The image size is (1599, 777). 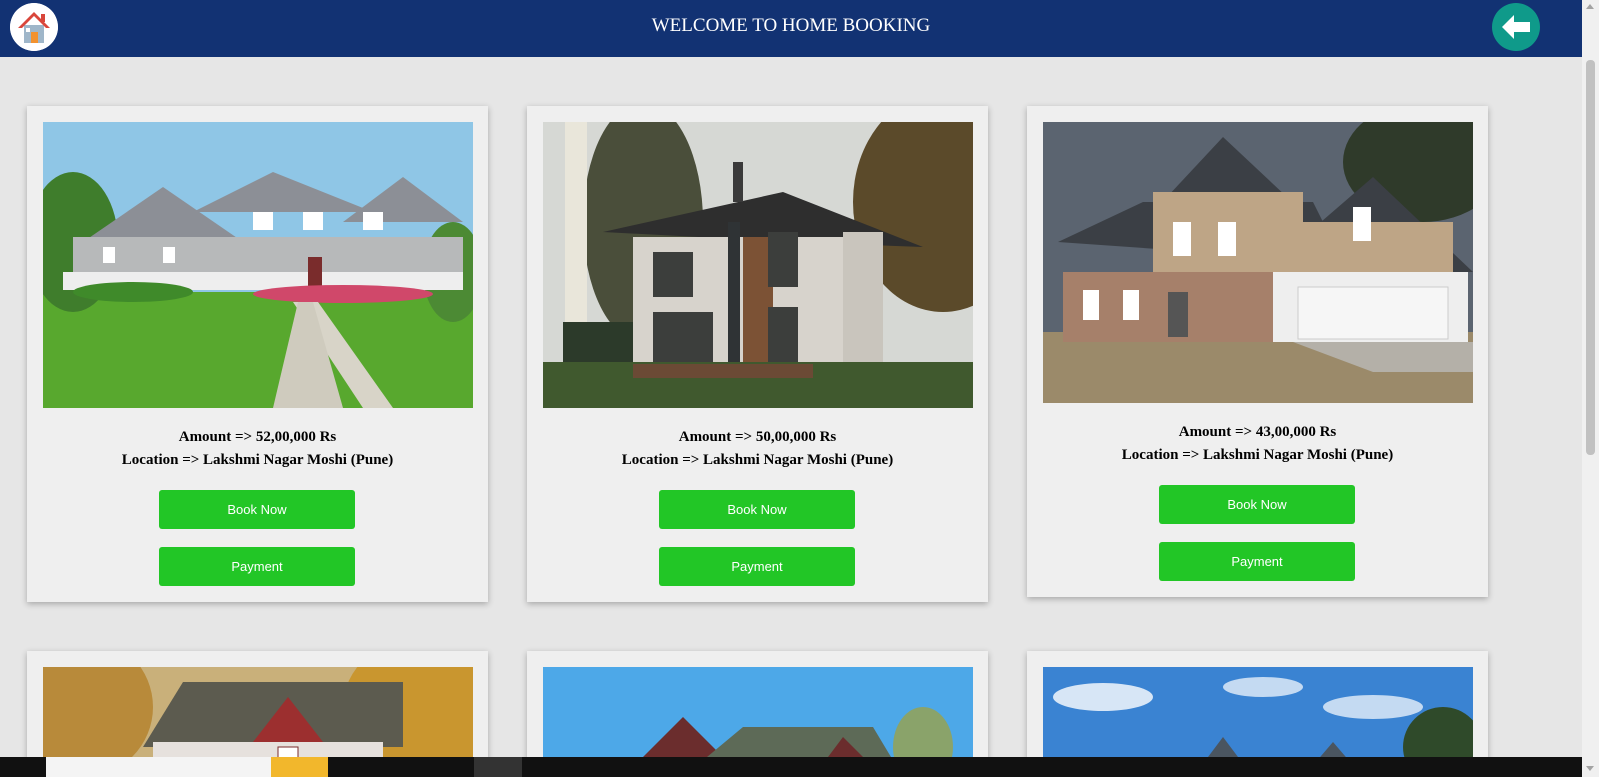 I want to click on page-title: WELCOME TO HOME BOOKING, so click(x=791, y=25).